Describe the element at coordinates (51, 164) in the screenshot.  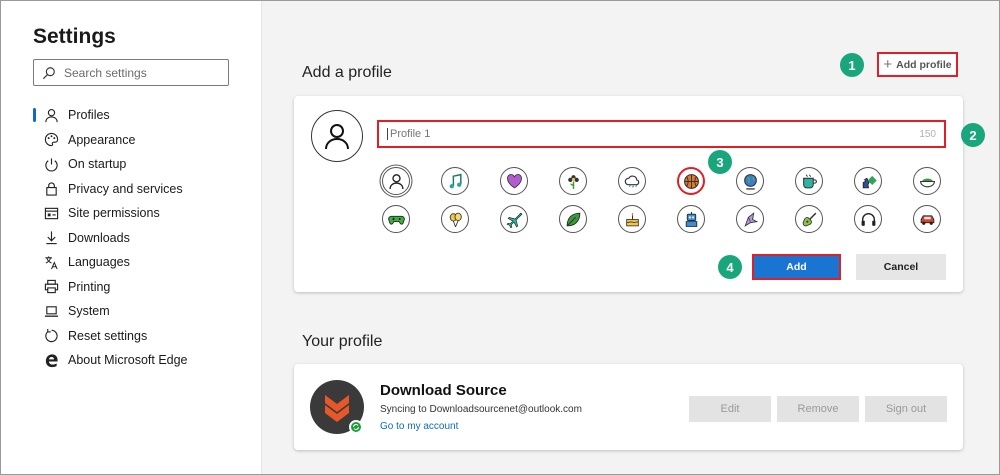
I see `power-icon` at that location.